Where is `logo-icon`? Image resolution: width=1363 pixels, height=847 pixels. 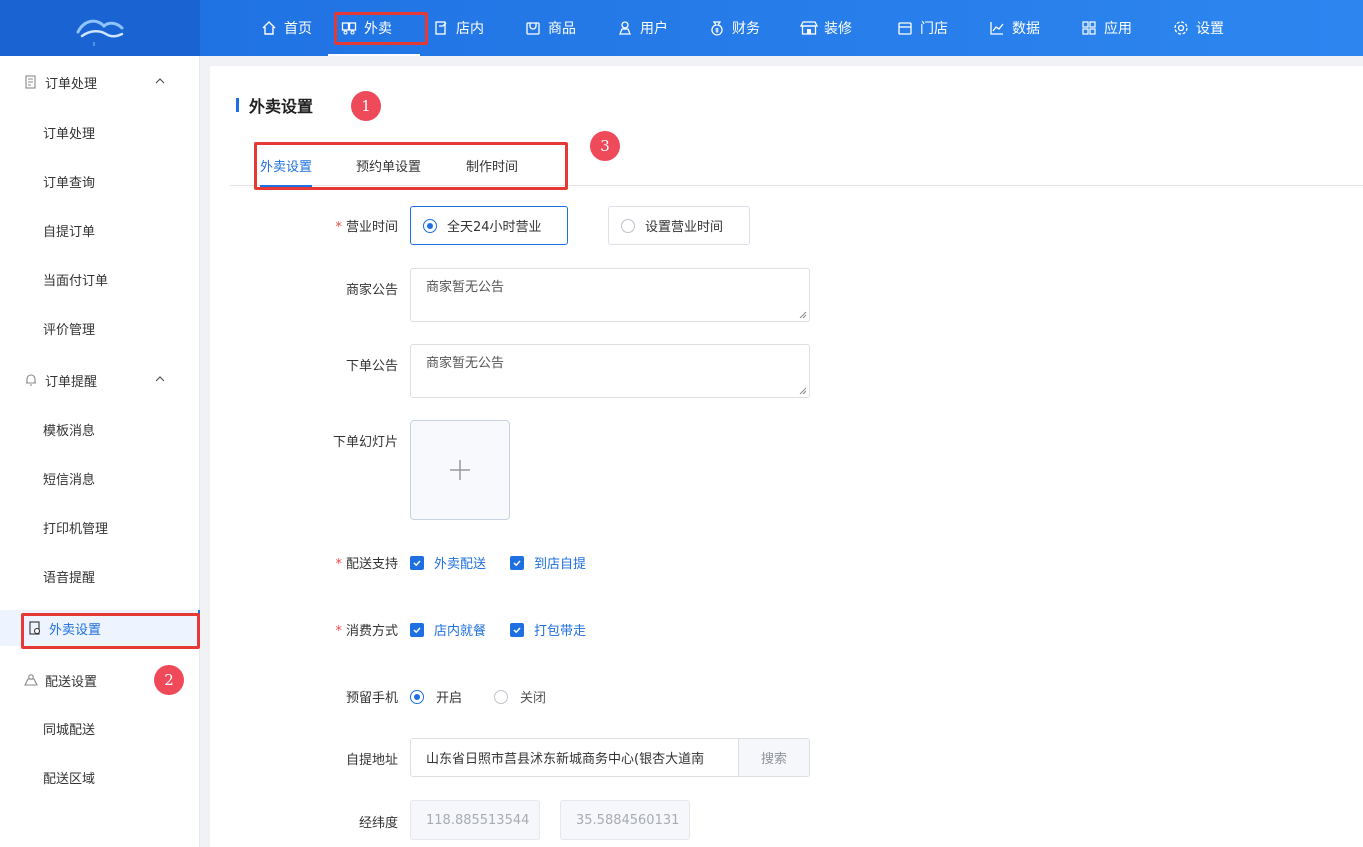
logo-icon is located at coordinates (100, 32).